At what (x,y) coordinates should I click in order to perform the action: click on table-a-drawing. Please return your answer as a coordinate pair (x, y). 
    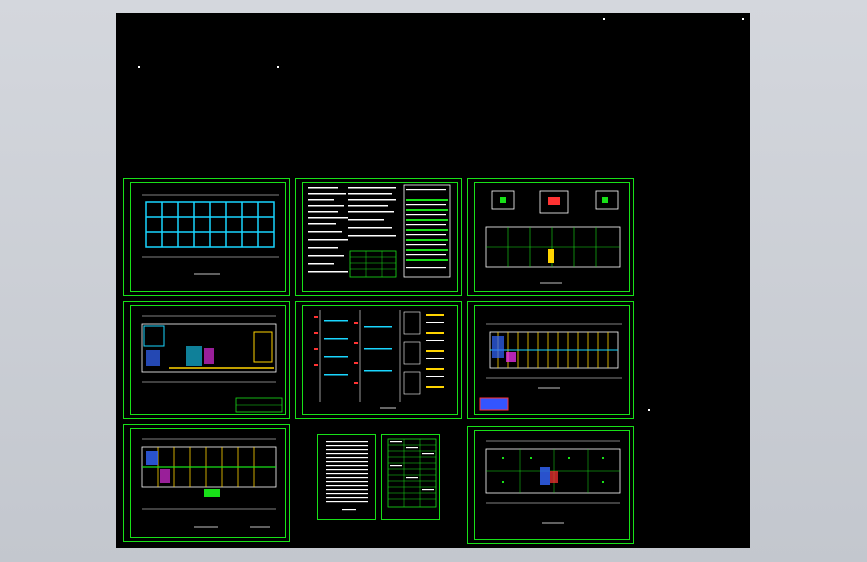
    Looking at the image, I should click on (347, 476).